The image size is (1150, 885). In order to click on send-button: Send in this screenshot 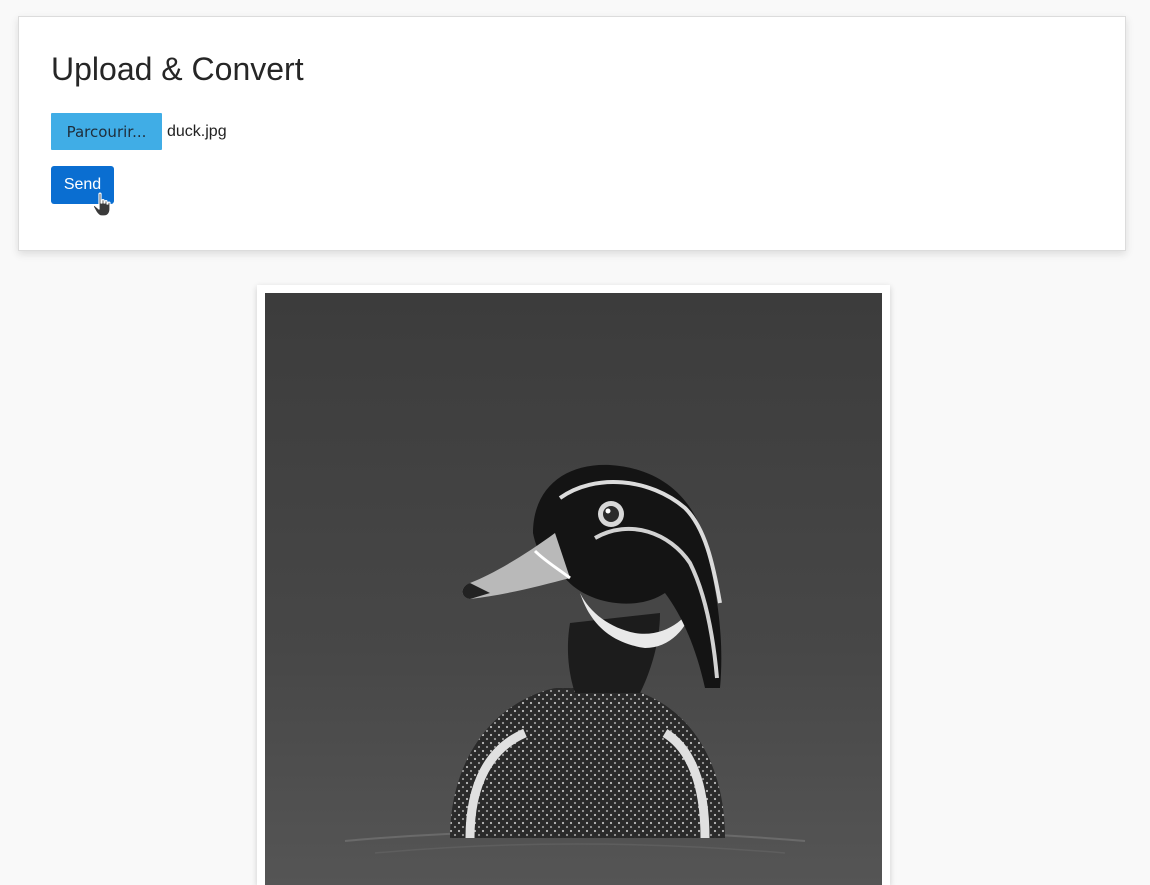, I will do `click(82, 185)`.